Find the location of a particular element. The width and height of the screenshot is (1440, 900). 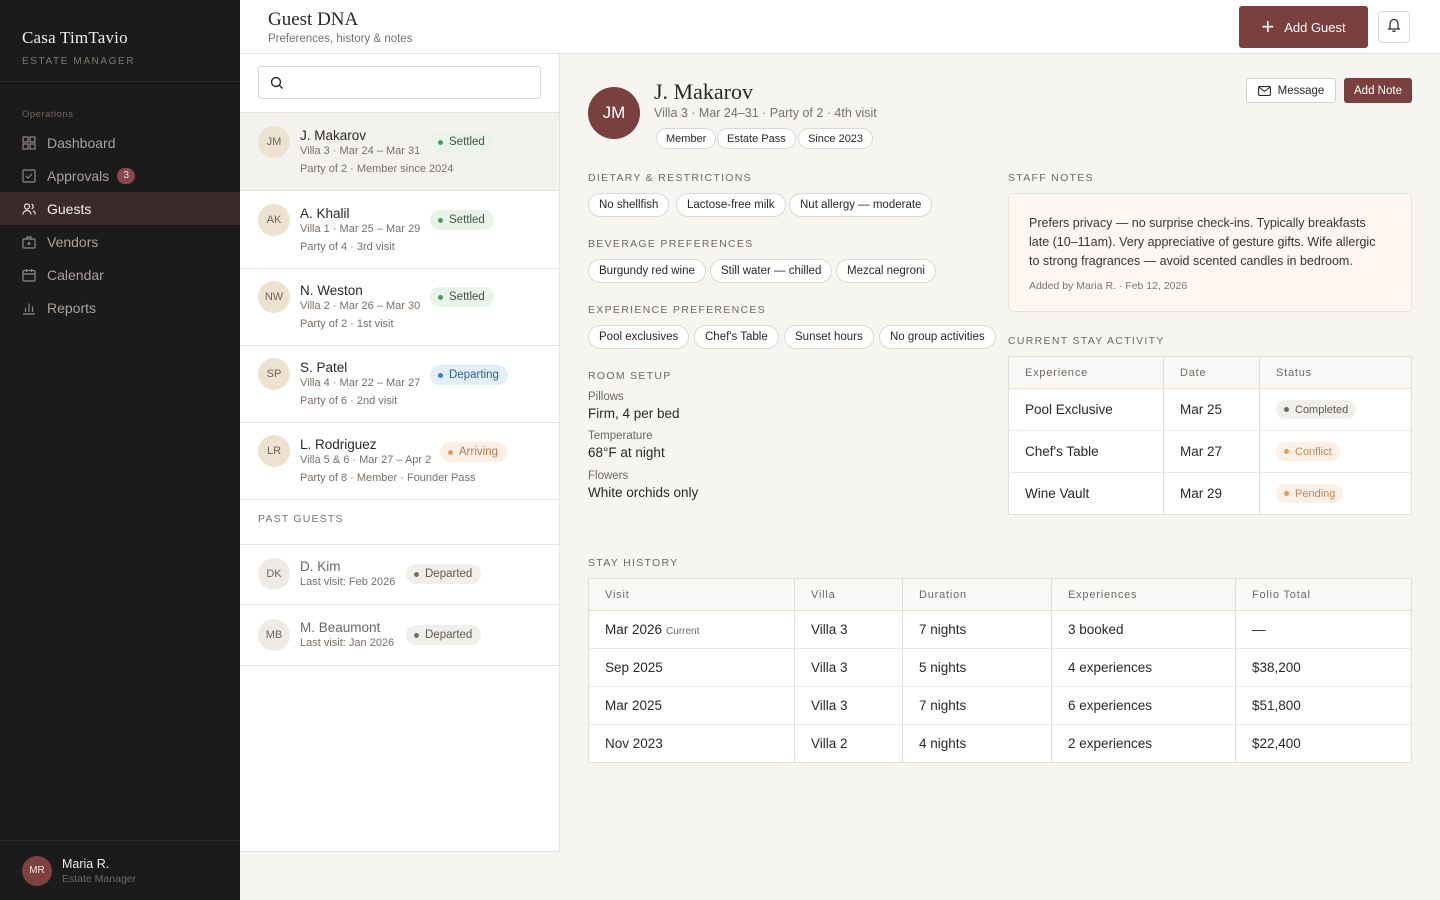

table-row: Chef's Table Mar 27 Conflict is located at coordinates (1210, 451).